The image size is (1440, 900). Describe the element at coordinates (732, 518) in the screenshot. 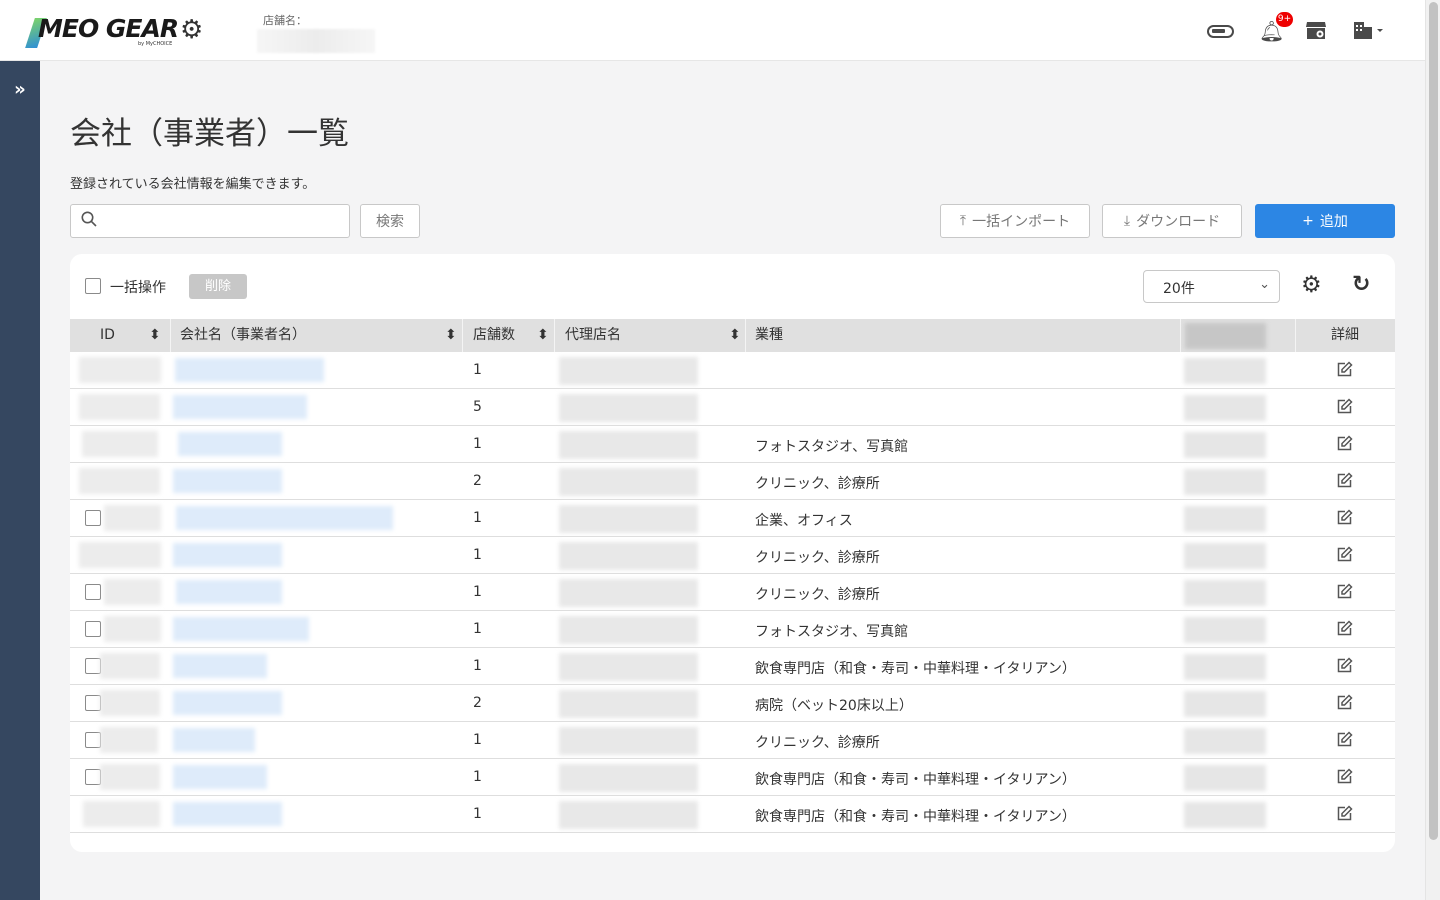

I see `table-row: 1 企業、オフィス` at that location.